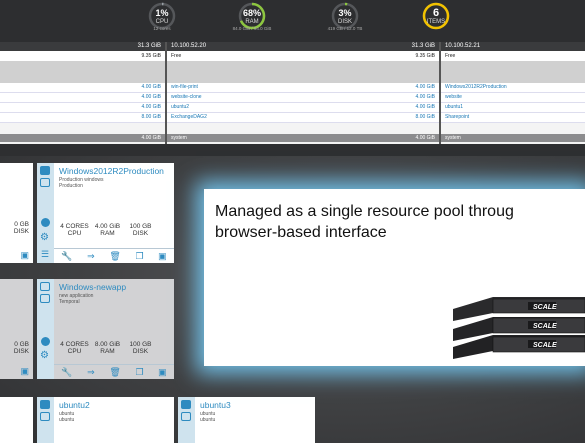 The width and height of the screenshot is (585, 443). I want to click on node-name: 10.100.52.21, so click(463, 46).